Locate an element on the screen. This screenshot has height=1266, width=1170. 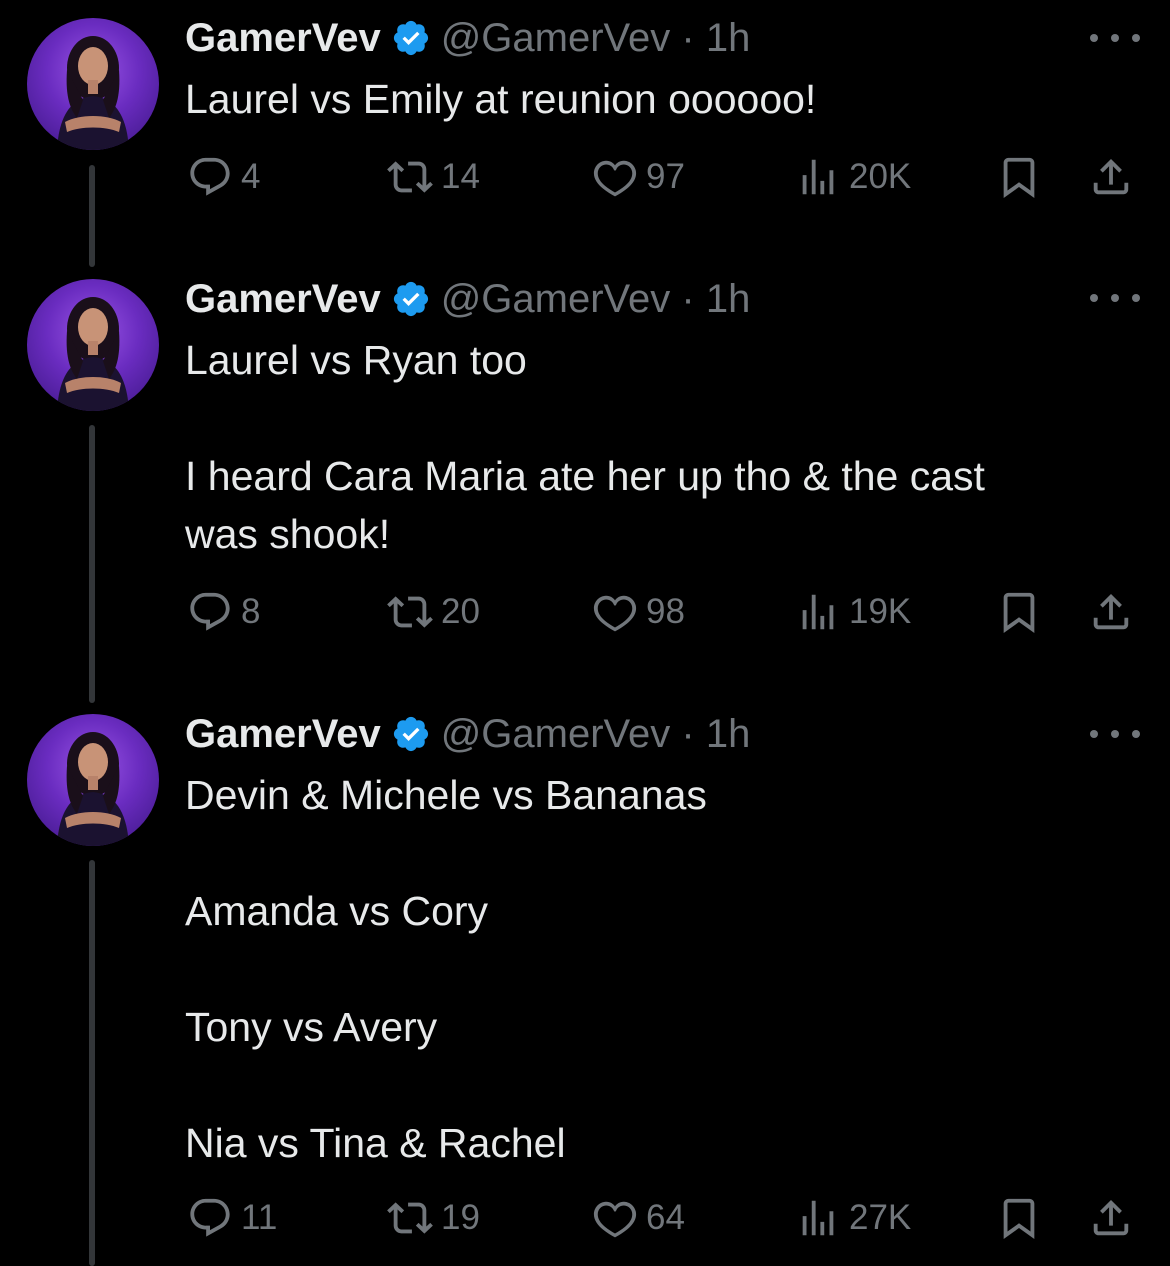
like-button: 97 is located at coordinates (638, 177).